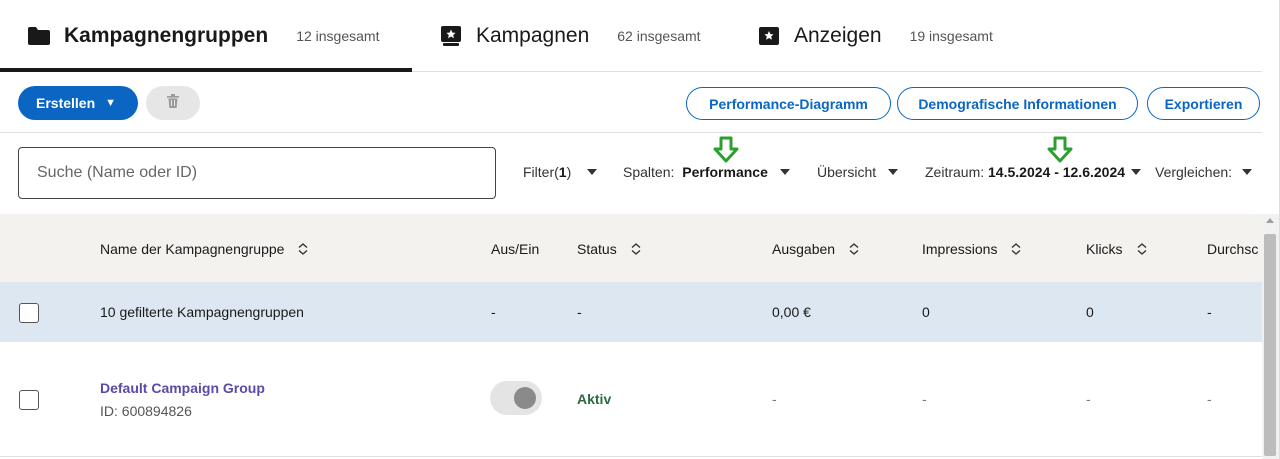 The width and height of the screenshot is (1280, 459). I want to click on ad-star-icon, so click(769, 36).